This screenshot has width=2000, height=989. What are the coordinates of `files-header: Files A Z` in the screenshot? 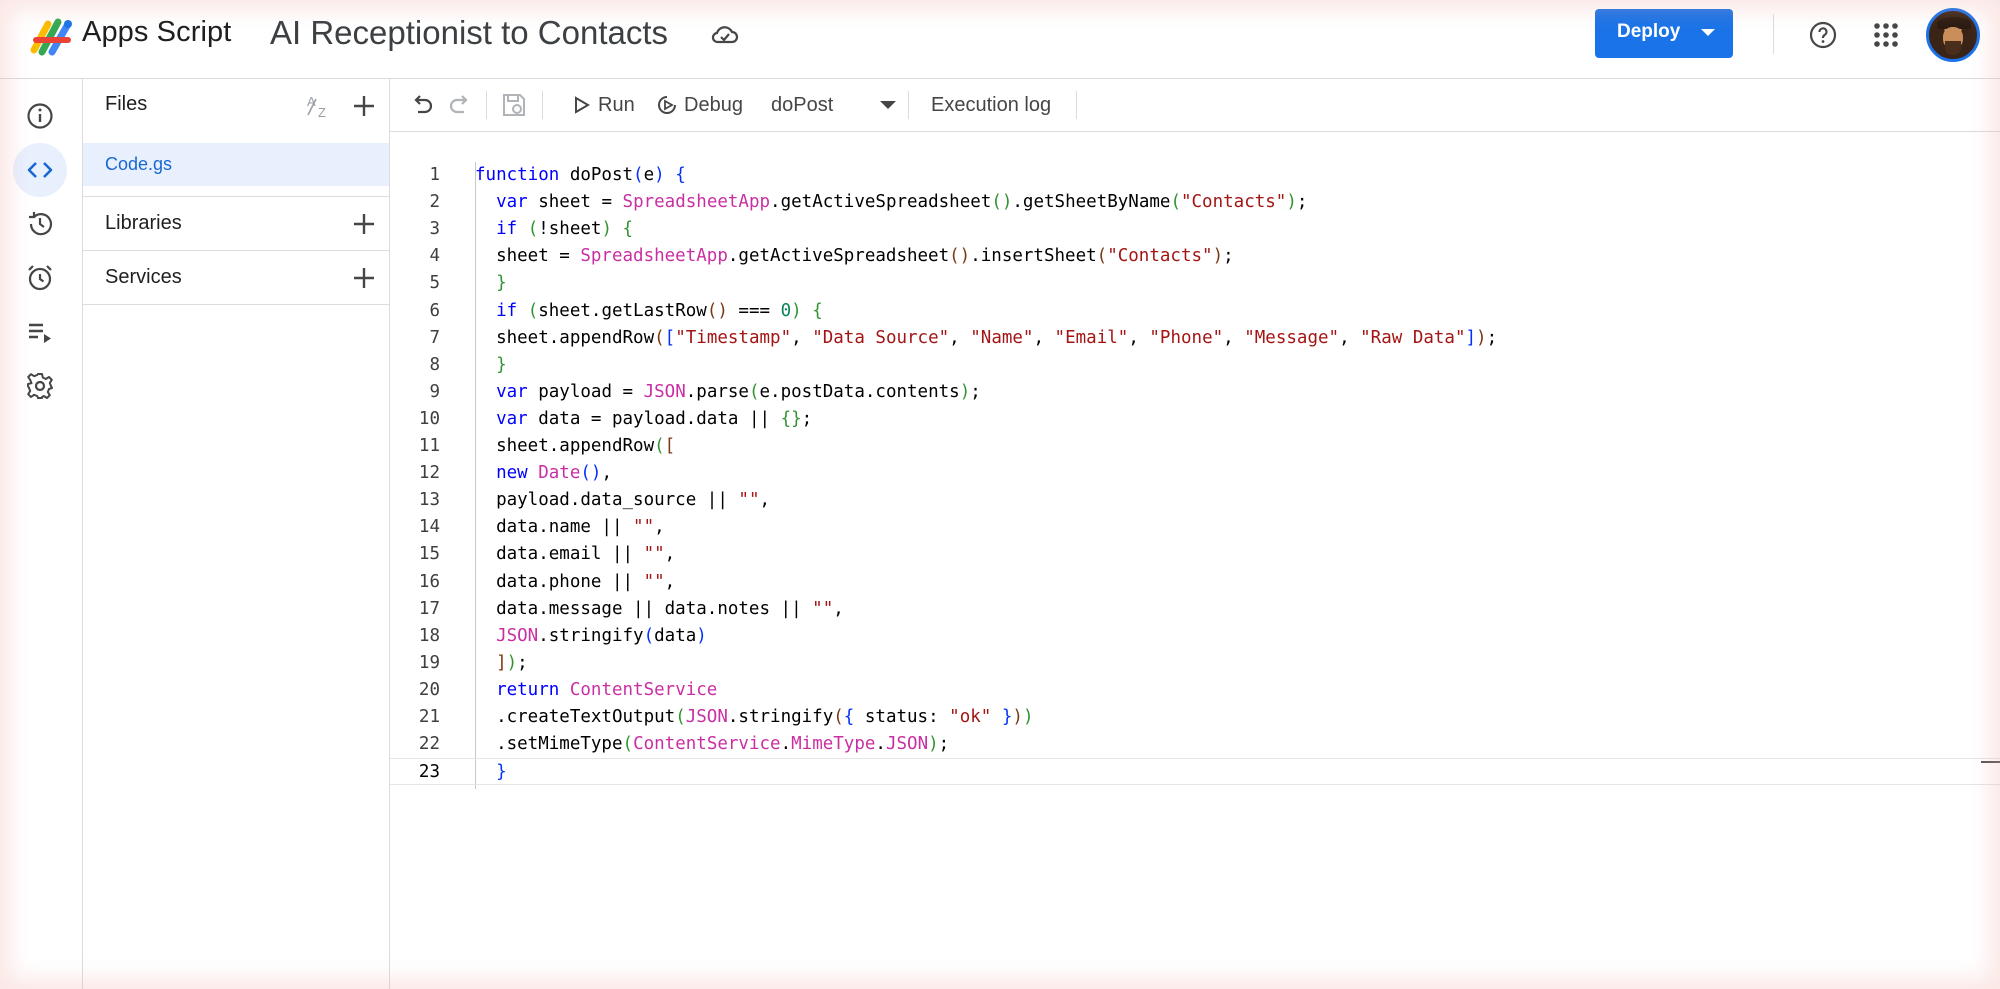 It's located at (236, 105).